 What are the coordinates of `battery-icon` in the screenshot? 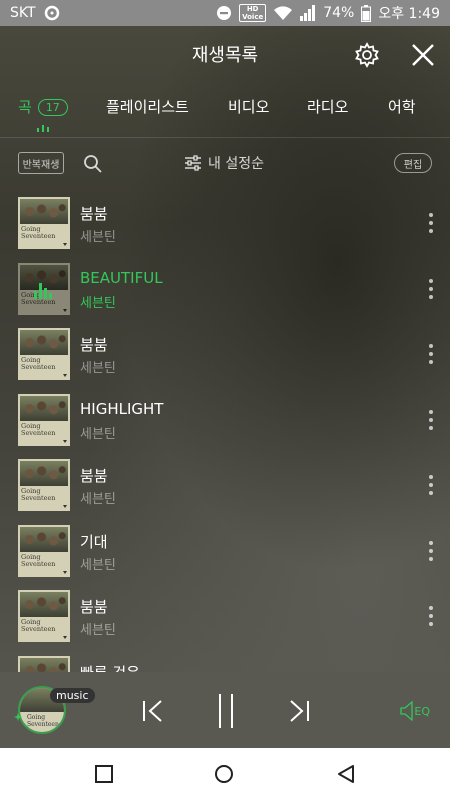 It's located at (366, 13).